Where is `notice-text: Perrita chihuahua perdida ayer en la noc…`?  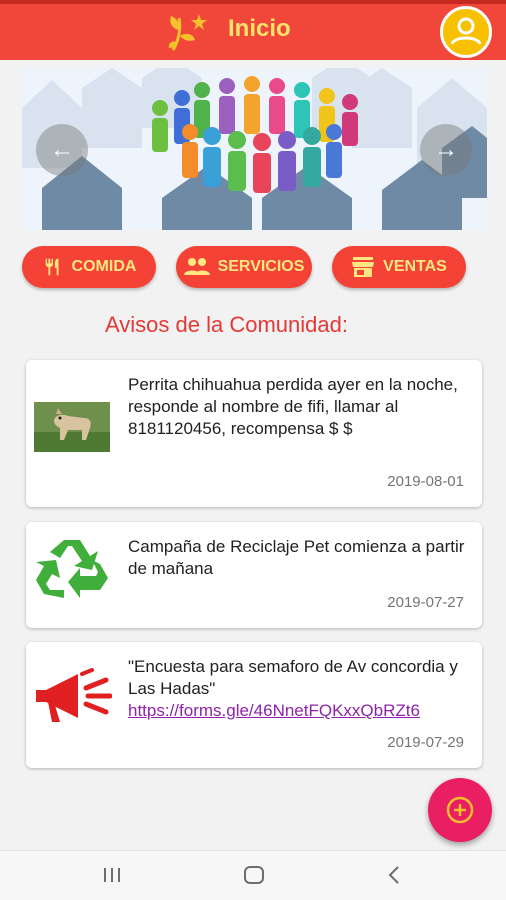
notice-text: Perrita chihuahua perdida ayer en la noc… is located at coordinates (293, 406).